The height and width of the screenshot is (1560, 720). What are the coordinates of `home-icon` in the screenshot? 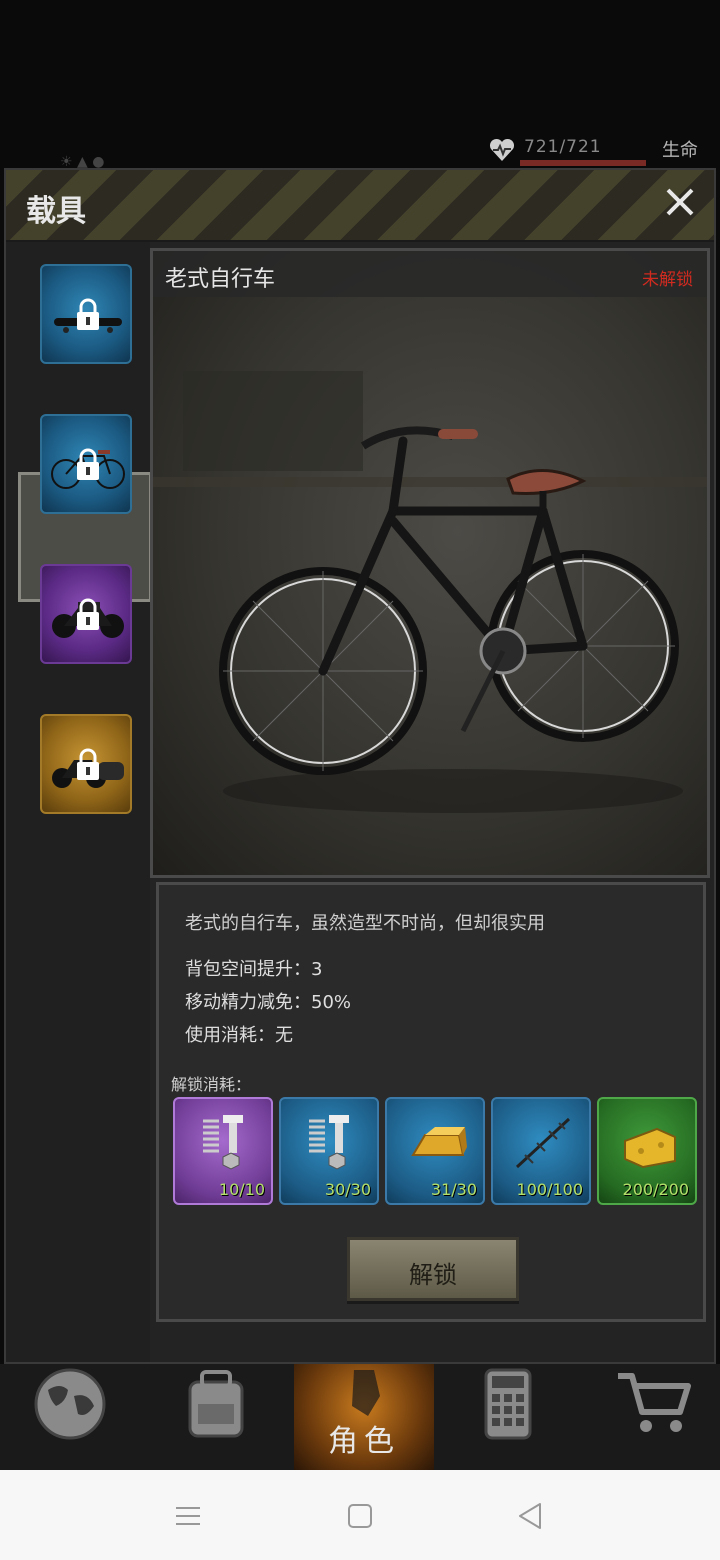 It's located at (360, 1516).